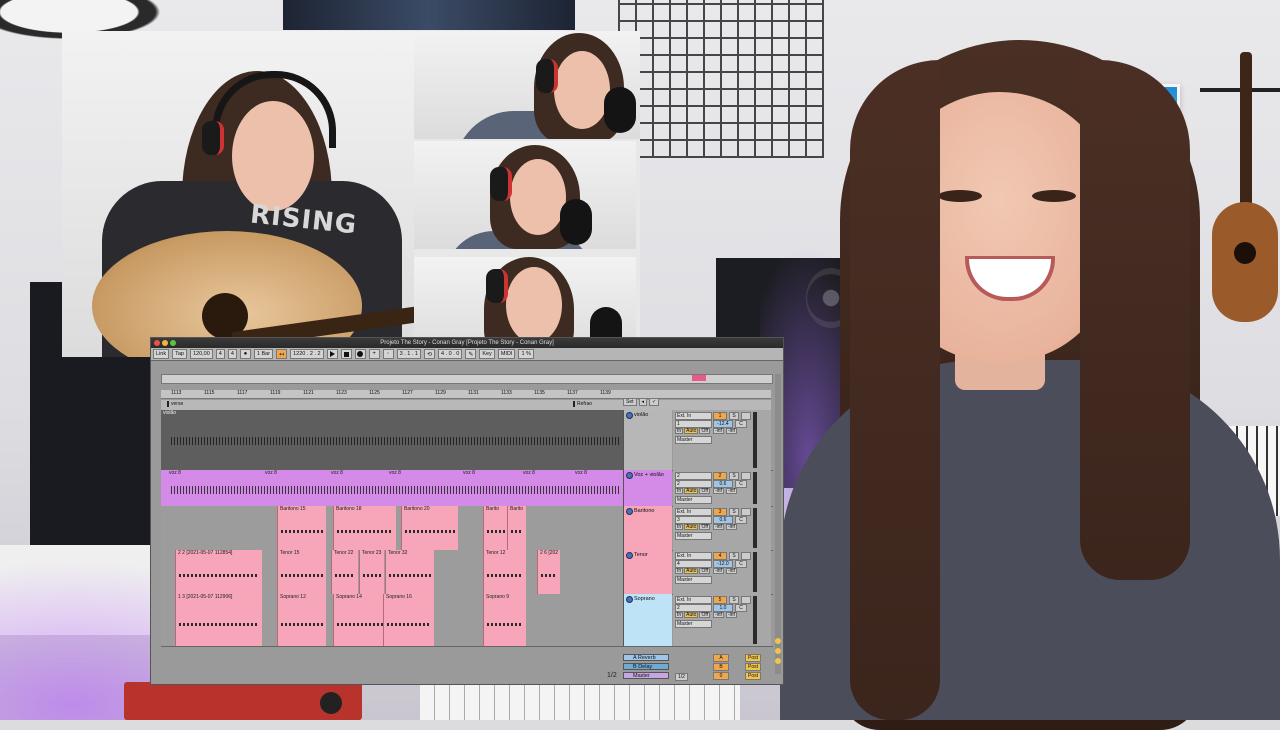 The height and width of the screenshot is (730, 1280). I want to click on audio-clip: Barito, so click(516, 528).